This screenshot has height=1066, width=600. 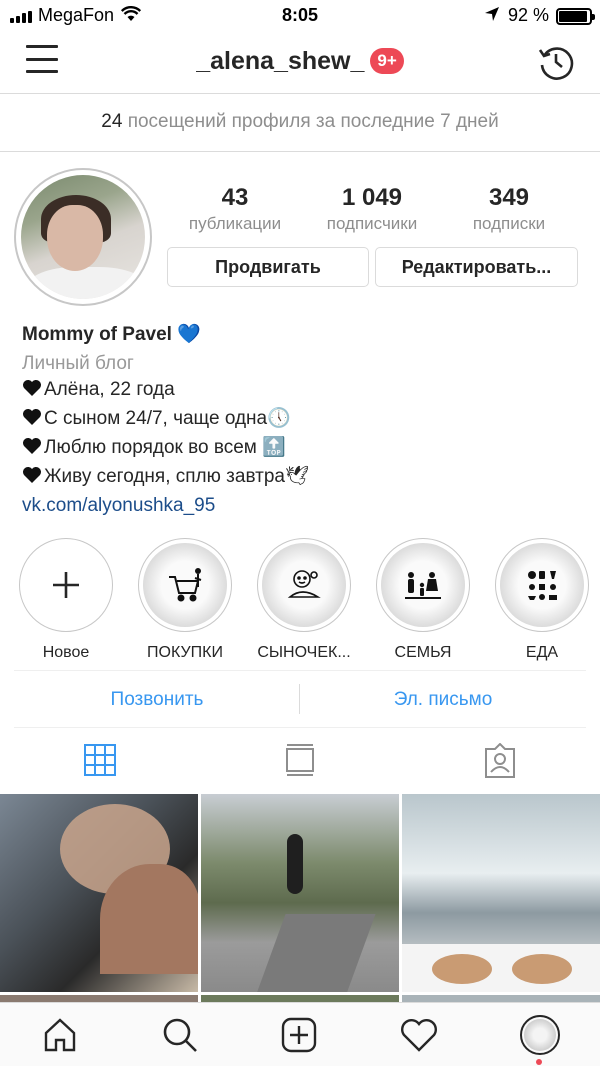 I want to click on highlight-family: СЕМЬЯ, so click(x=423, y=600).